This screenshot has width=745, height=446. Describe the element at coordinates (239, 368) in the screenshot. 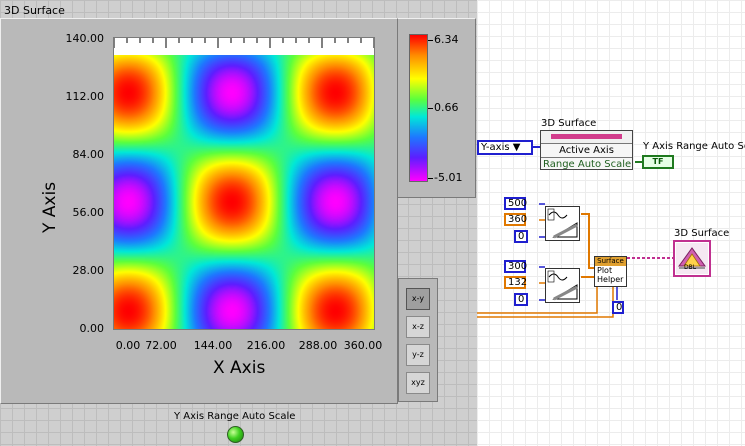

I see `x-axis-title: X Axis` at that location.